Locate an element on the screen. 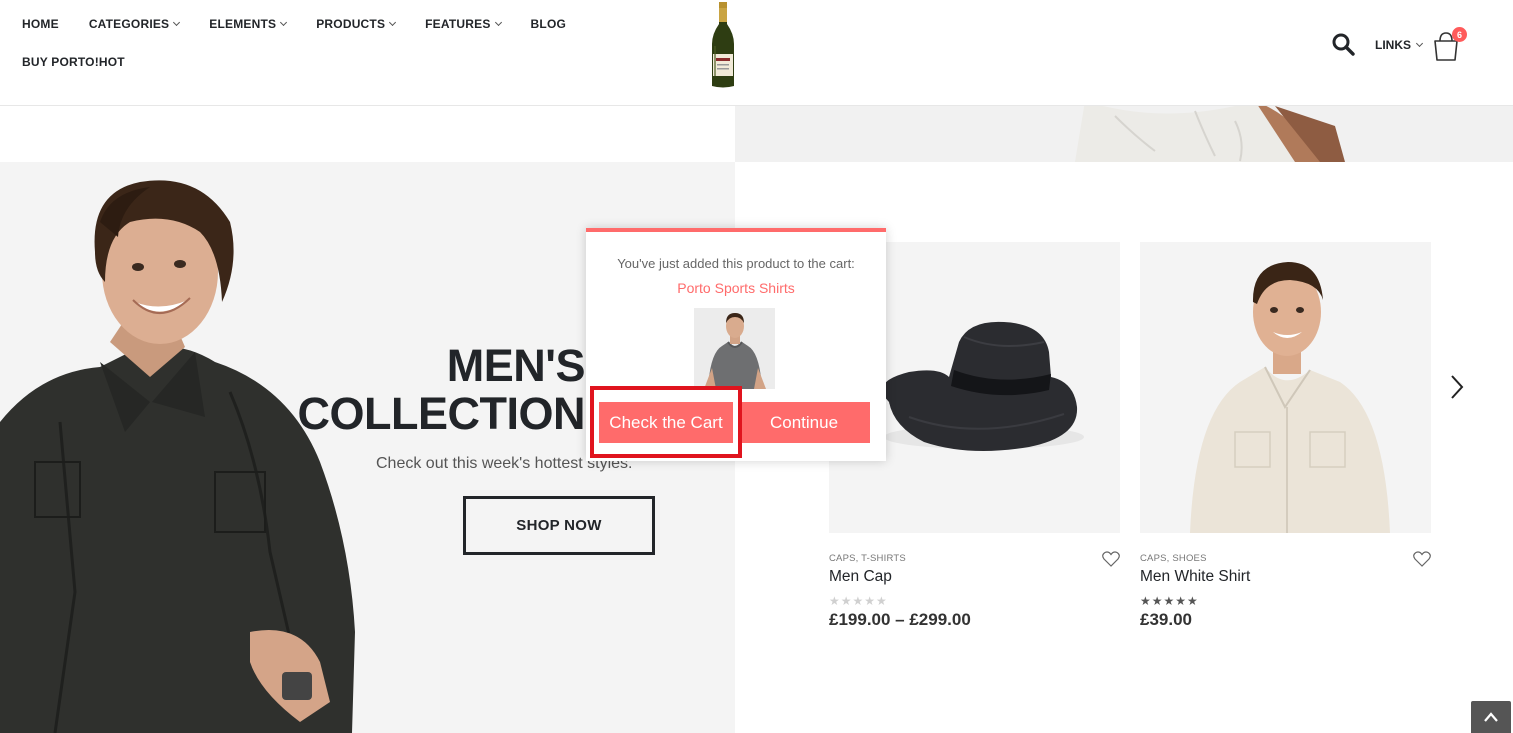 This screenshot has height=733, width=1513. nav-item-label: FEATURES is located at coordinates (458, 24).